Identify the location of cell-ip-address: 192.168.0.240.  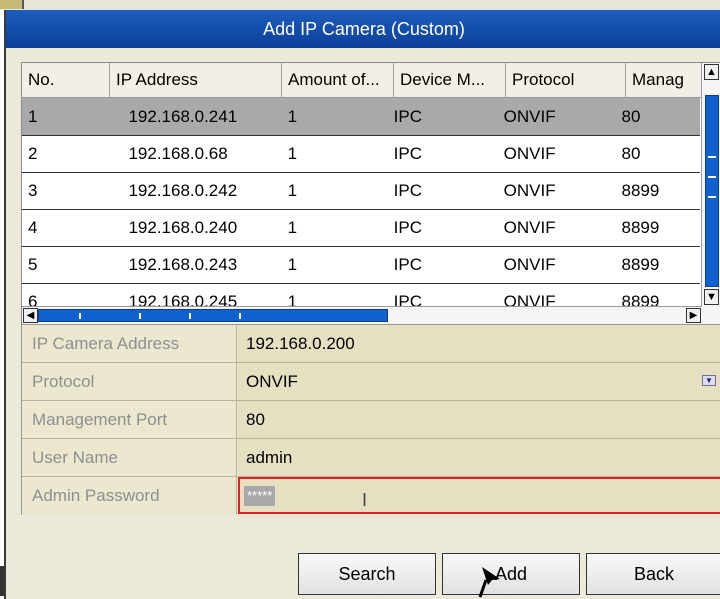
(183, 227).